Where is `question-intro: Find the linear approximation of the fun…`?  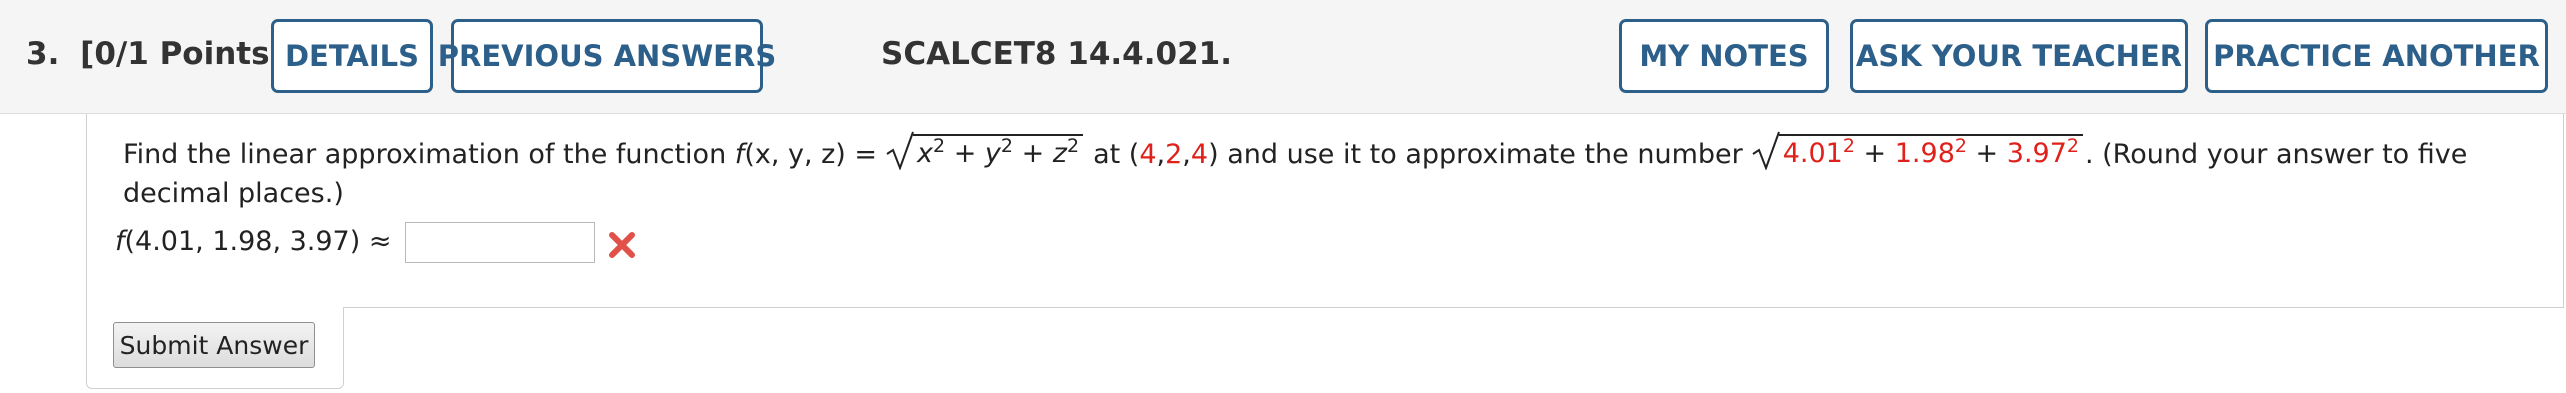
question-intro: Find the linear approximation of the fun… is located at coordinates (425, 154).